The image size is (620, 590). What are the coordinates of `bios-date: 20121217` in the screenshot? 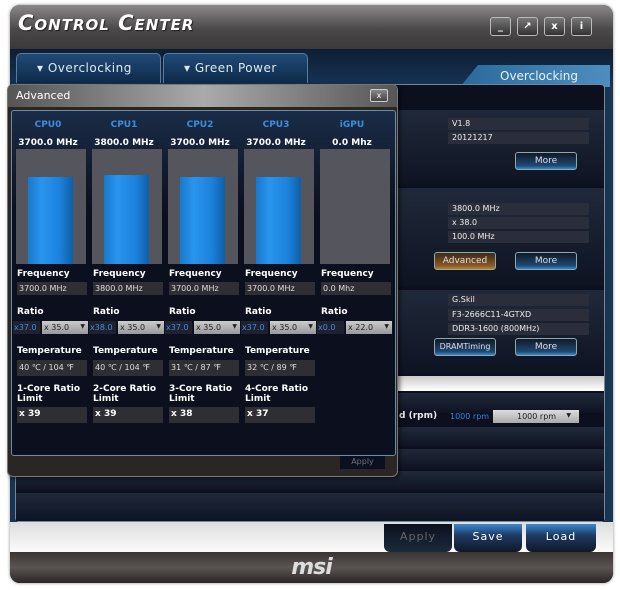 It's located at (518, 138).